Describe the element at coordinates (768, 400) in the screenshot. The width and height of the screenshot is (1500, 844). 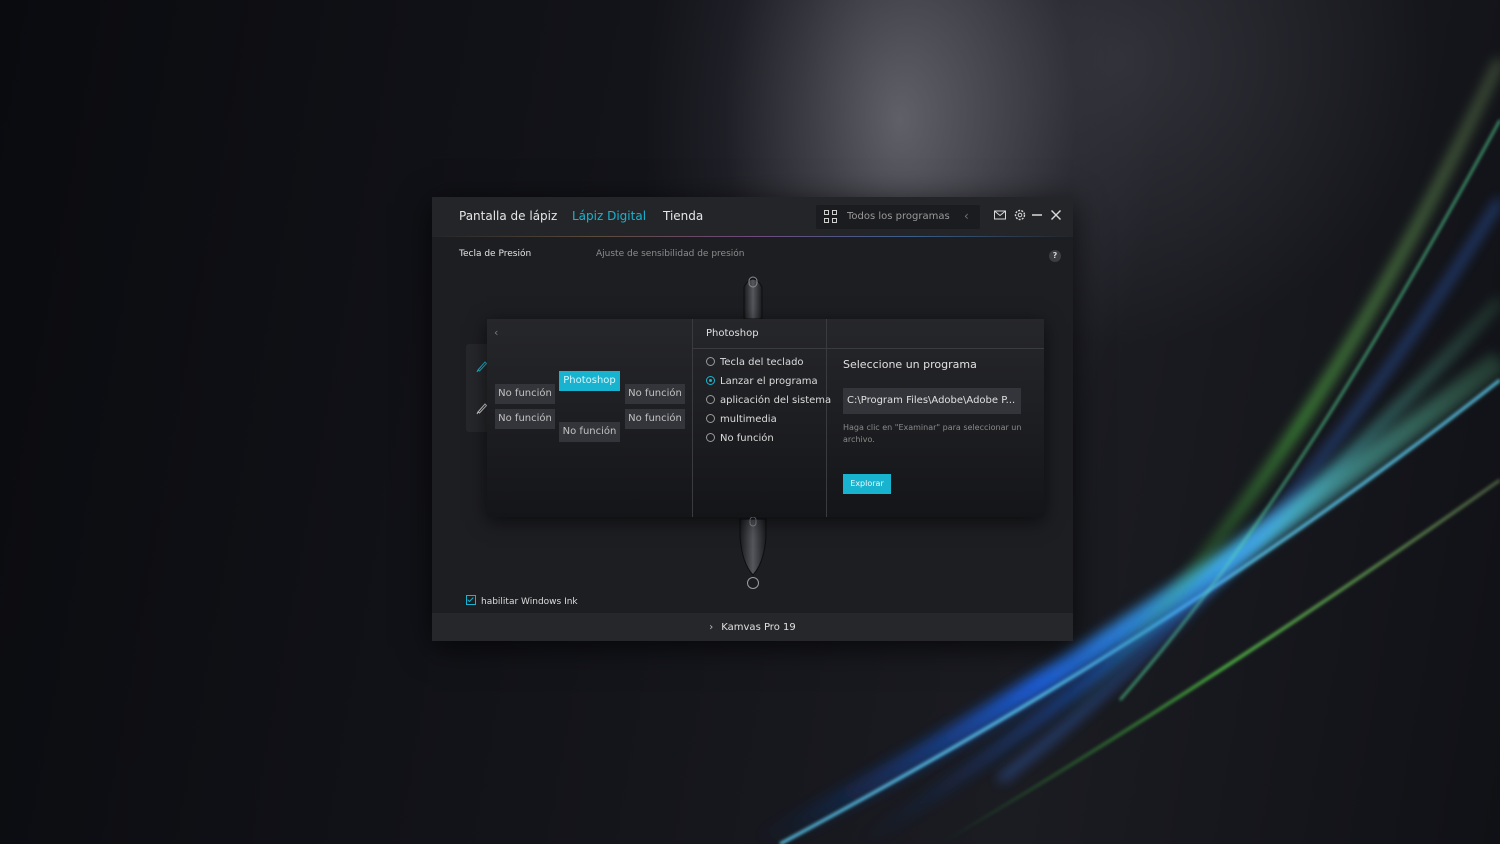
I see `option-system-app: aplicación del sistema` at that location.